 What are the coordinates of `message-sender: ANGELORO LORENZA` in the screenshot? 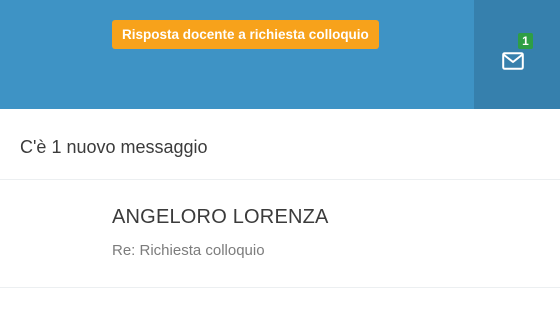 It's located at (220, 217).